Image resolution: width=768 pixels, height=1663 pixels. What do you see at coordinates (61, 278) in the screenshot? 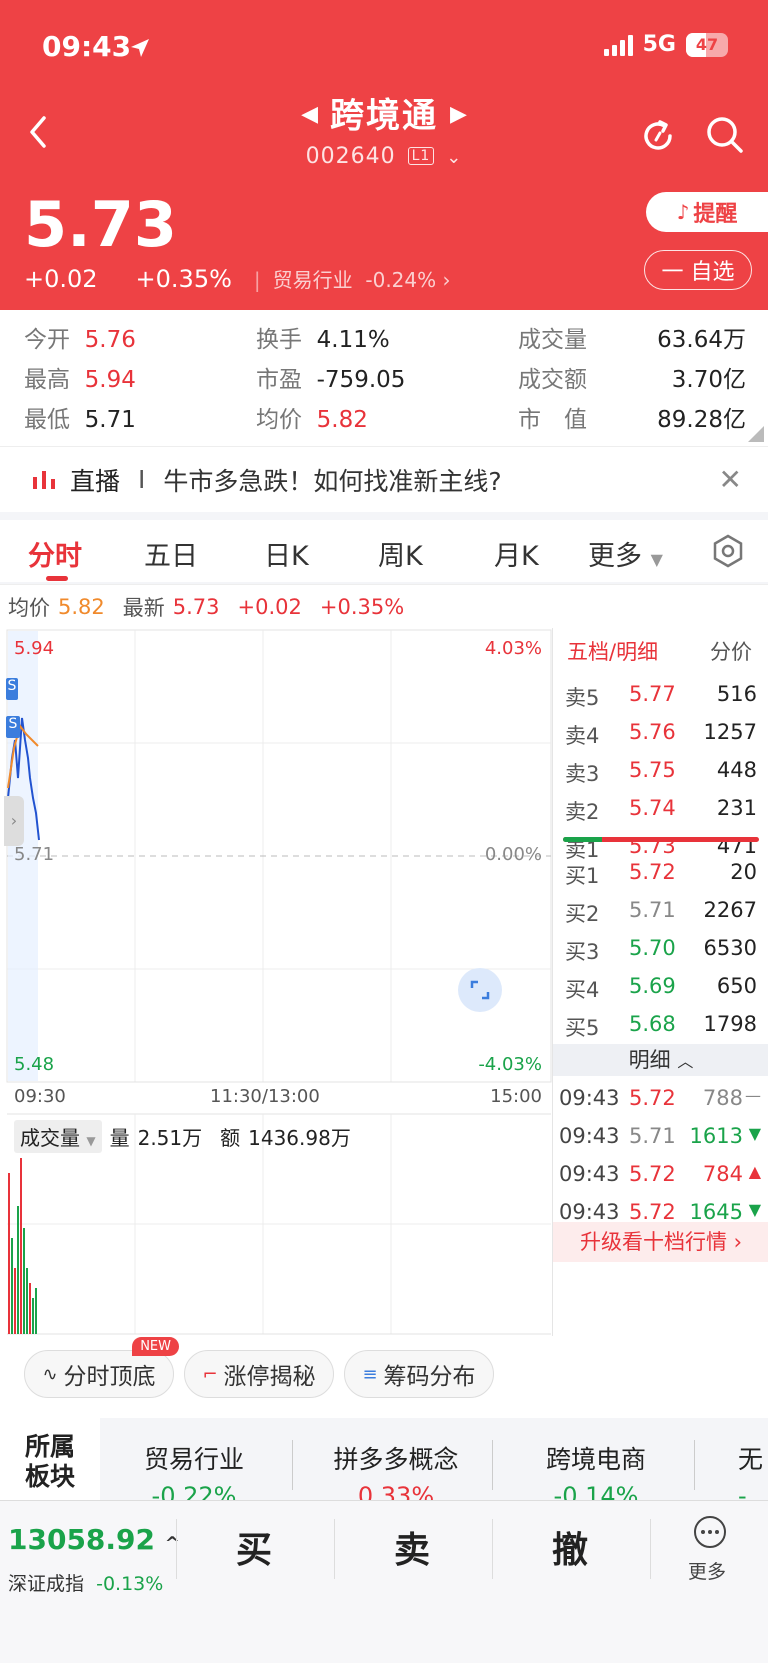
I see `price-change: +0.02` at bounding box center [61, 278].